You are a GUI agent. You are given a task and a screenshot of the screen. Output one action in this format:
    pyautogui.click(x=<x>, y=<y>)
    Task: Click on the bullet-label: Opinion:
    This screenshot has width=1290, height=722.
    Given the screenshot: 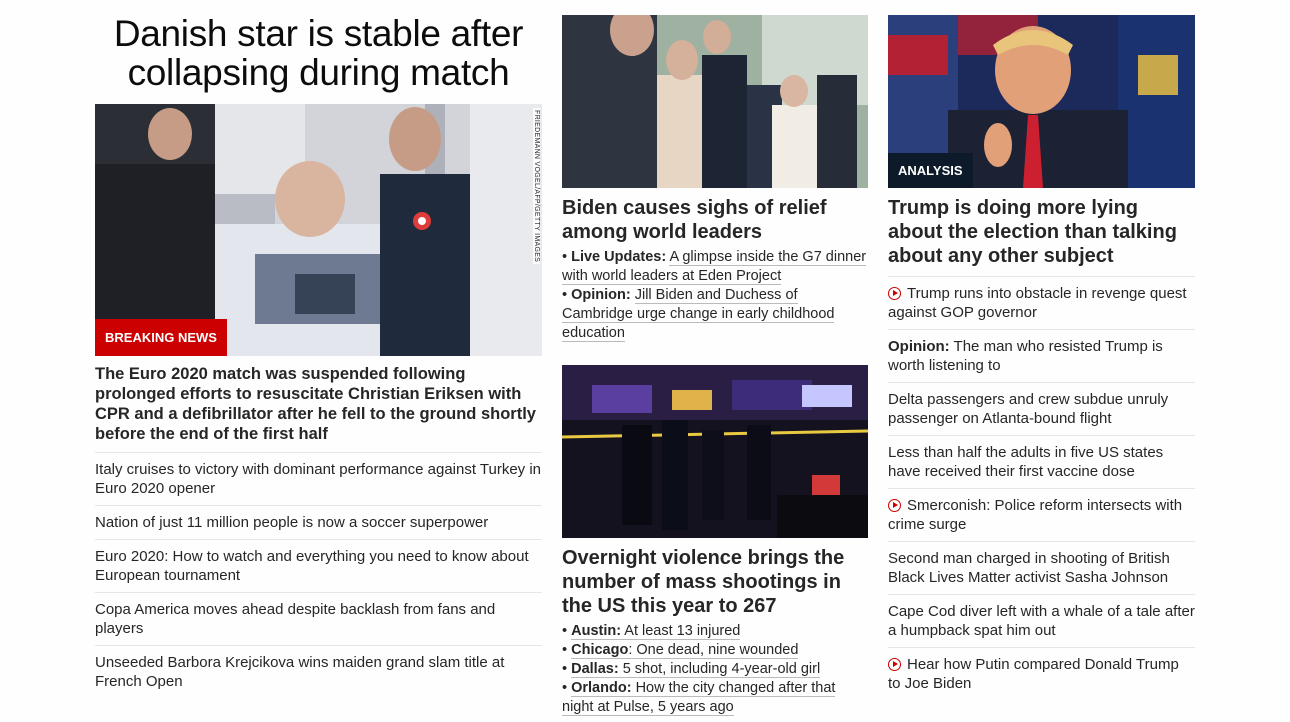 What is the action you would take?
    pyautogui.click(x=601, y=295)
    